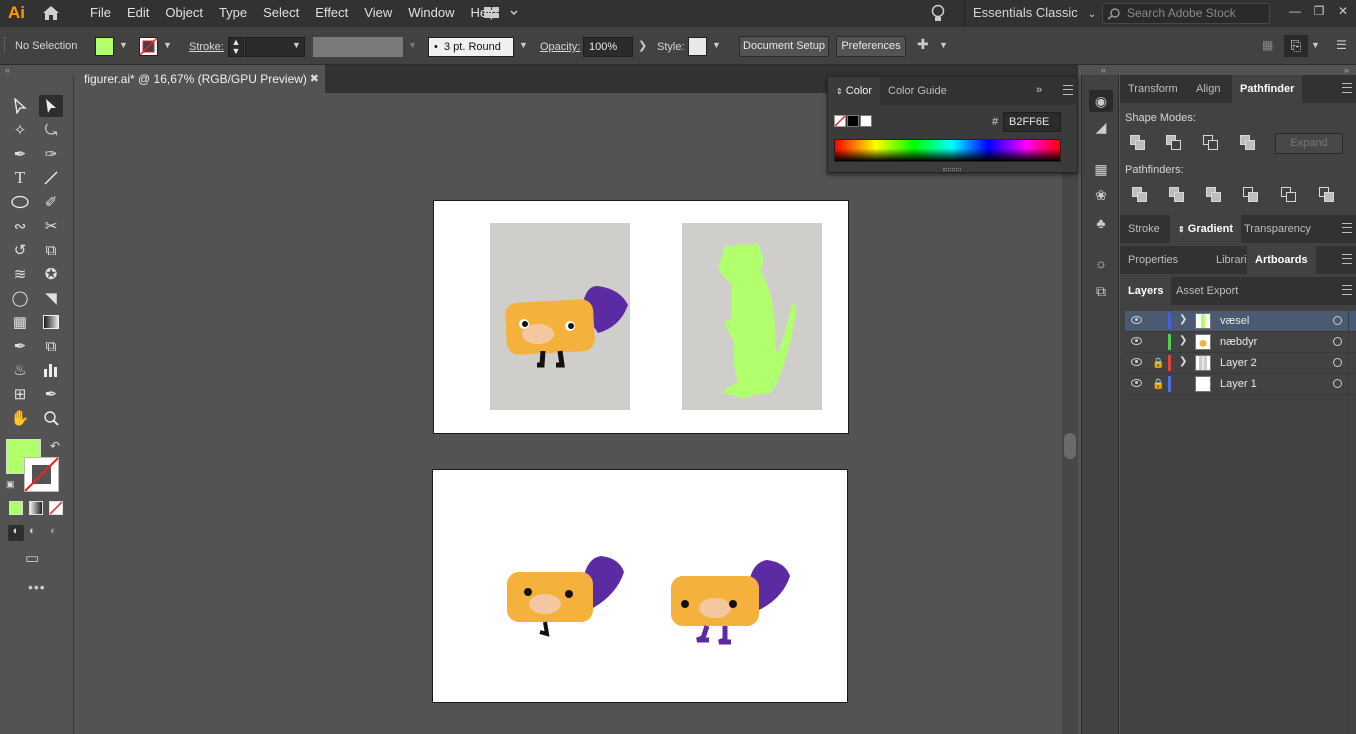 The image size is (1356, 734). What do you see at coordinates (20, 394) in the screenshot?
I see `artboard-tool-icon: ⊞` at bounding box center [20, 394].